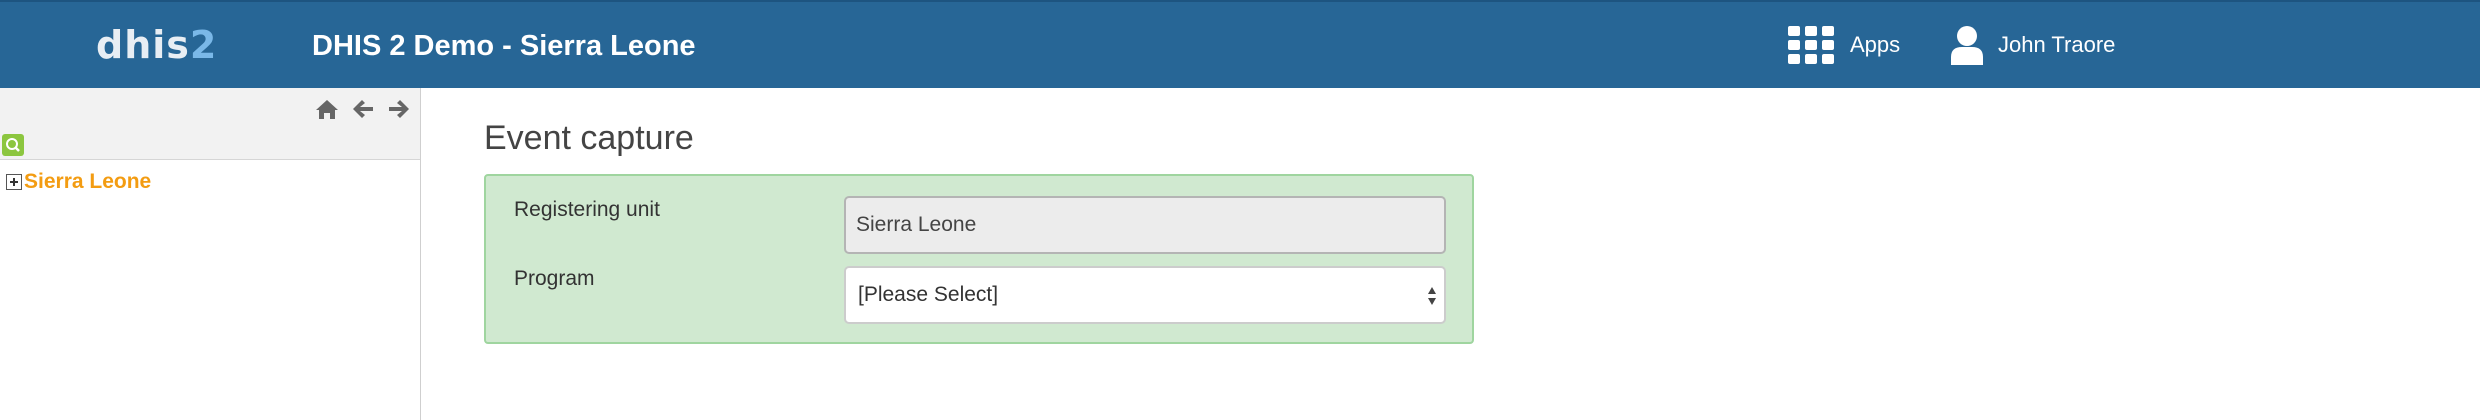 The height and width of the screenshot is (420, 2480). I want to click on logo-number: 2, so click(203, 45).